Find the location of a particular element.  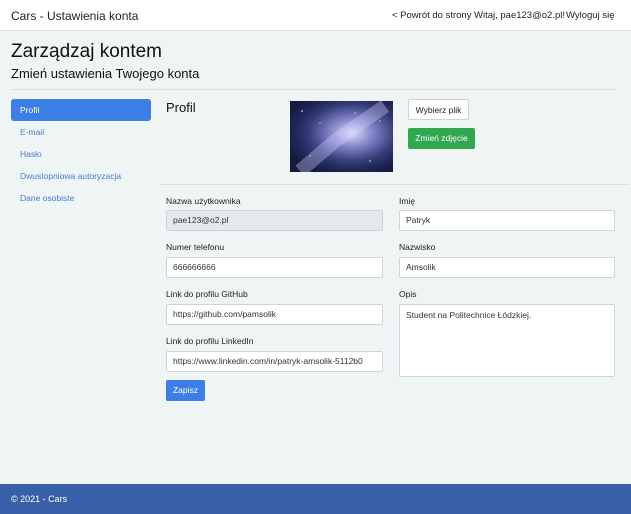

sidebar-item-profile: Profil is located at coordinates (81, 110).